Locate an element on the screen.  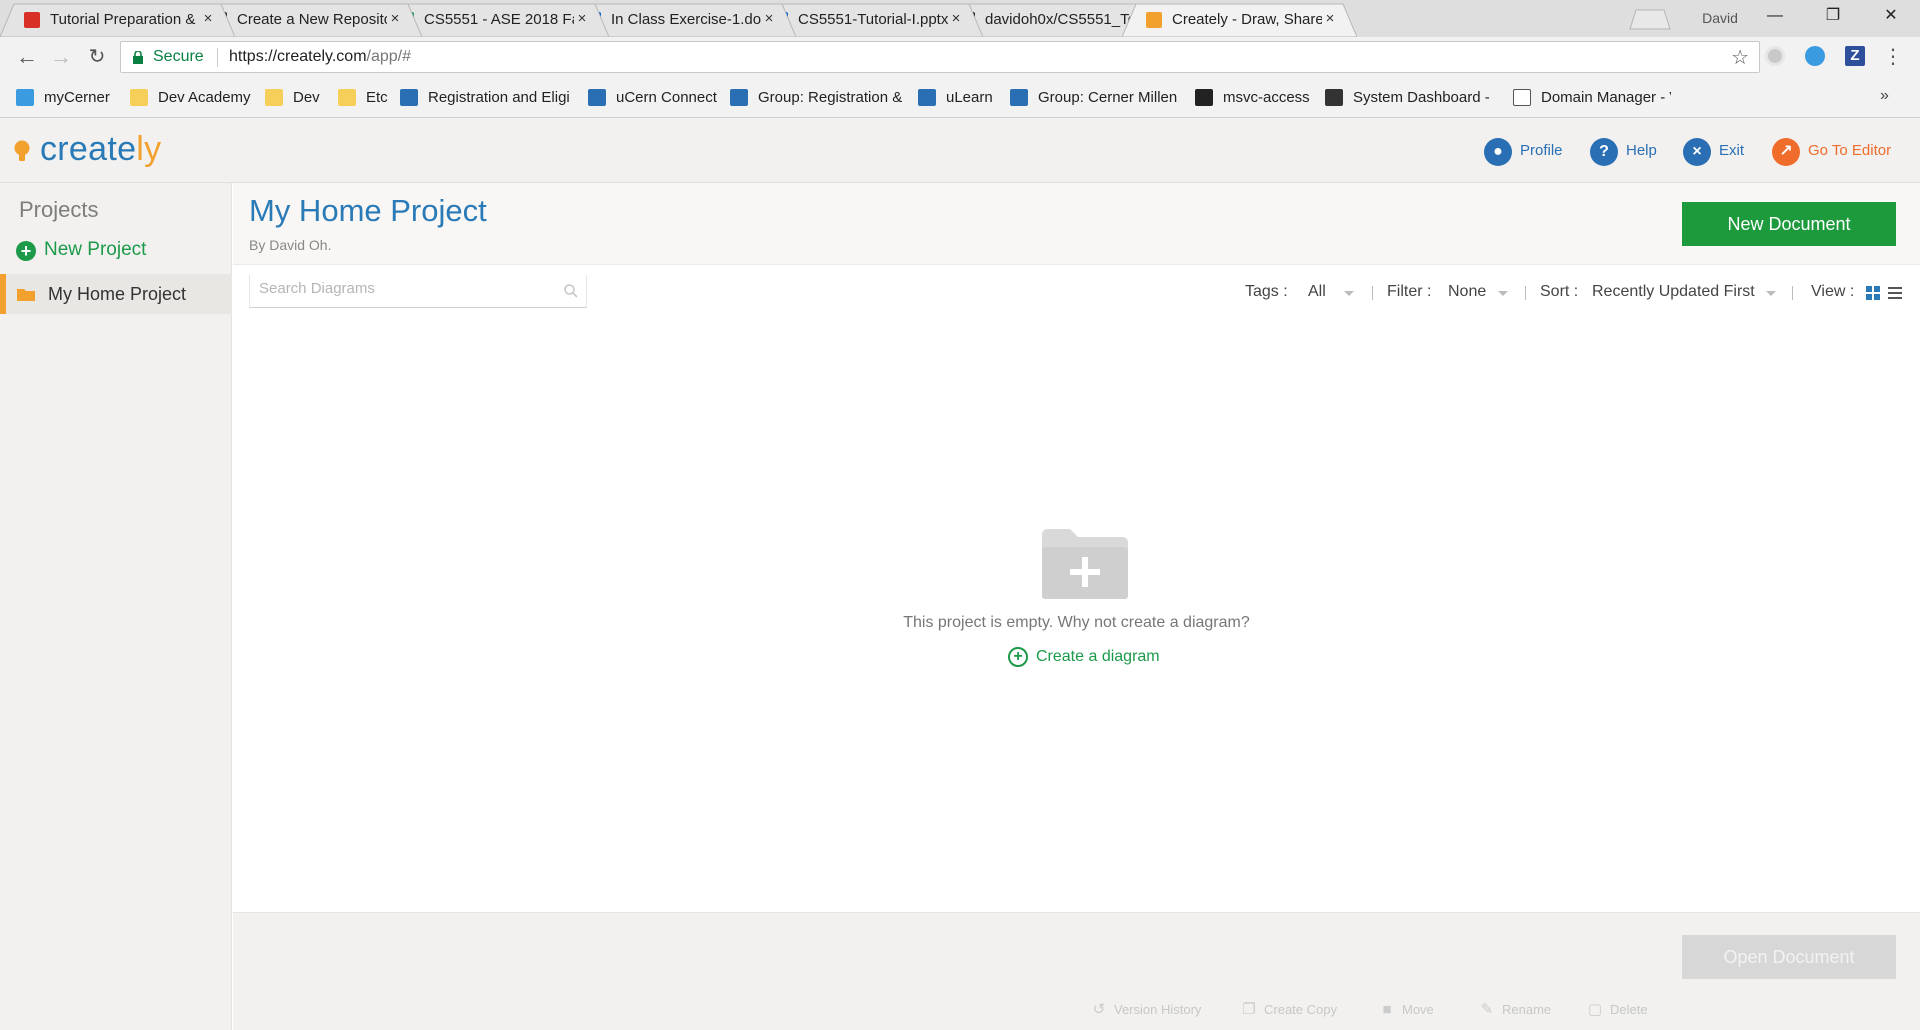
tags-dropdown: All is located at coordinates (1317, 294).